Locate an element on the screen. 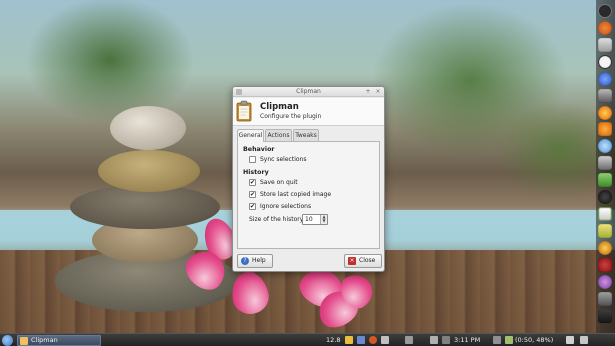 This screenshot has width=615, height=346. power-icon is located at coordinates (605, 11).